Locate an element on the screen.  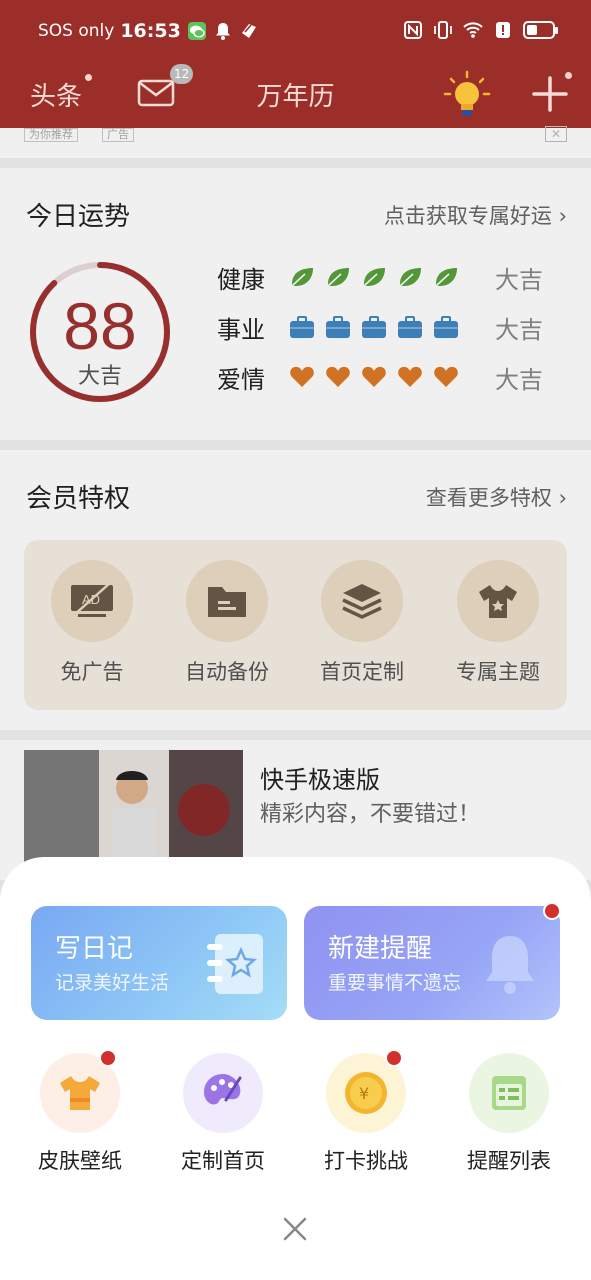
sheet-item-label: 打卡挑战 is located at coordinates (366, 1161).